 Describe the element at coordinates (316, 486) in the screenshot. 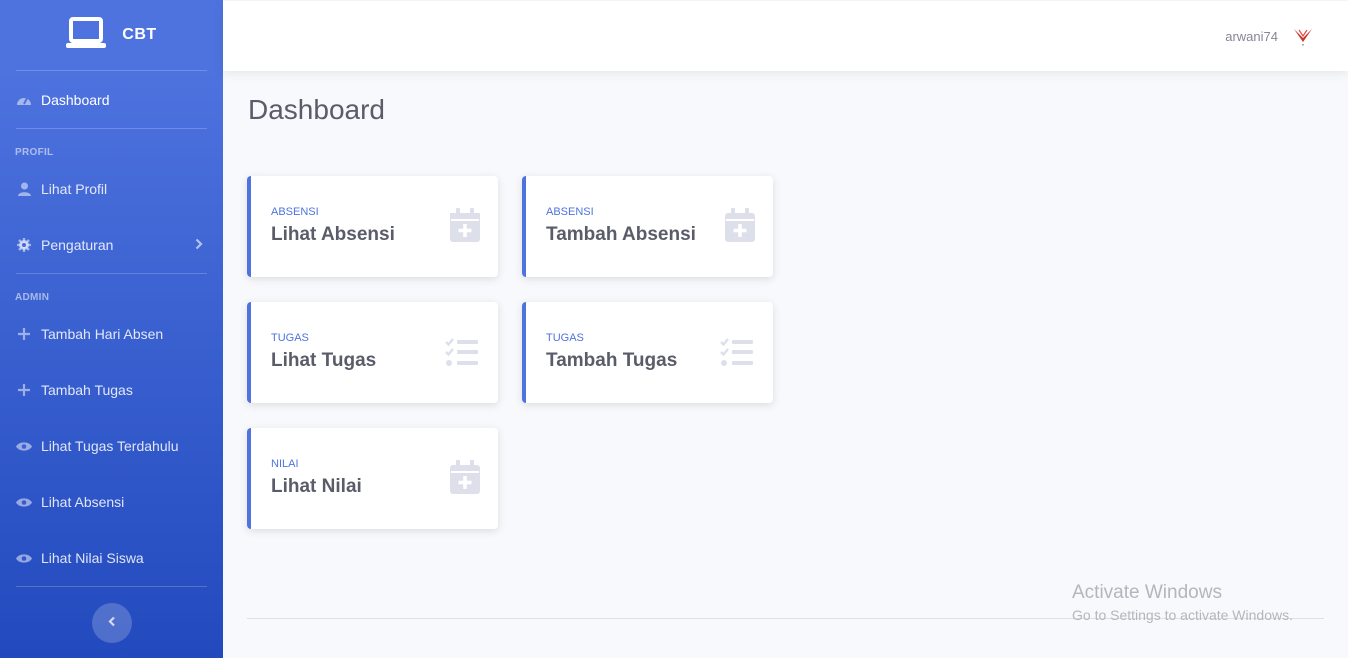

I see `card-title: Lihat Nilai` at that location.